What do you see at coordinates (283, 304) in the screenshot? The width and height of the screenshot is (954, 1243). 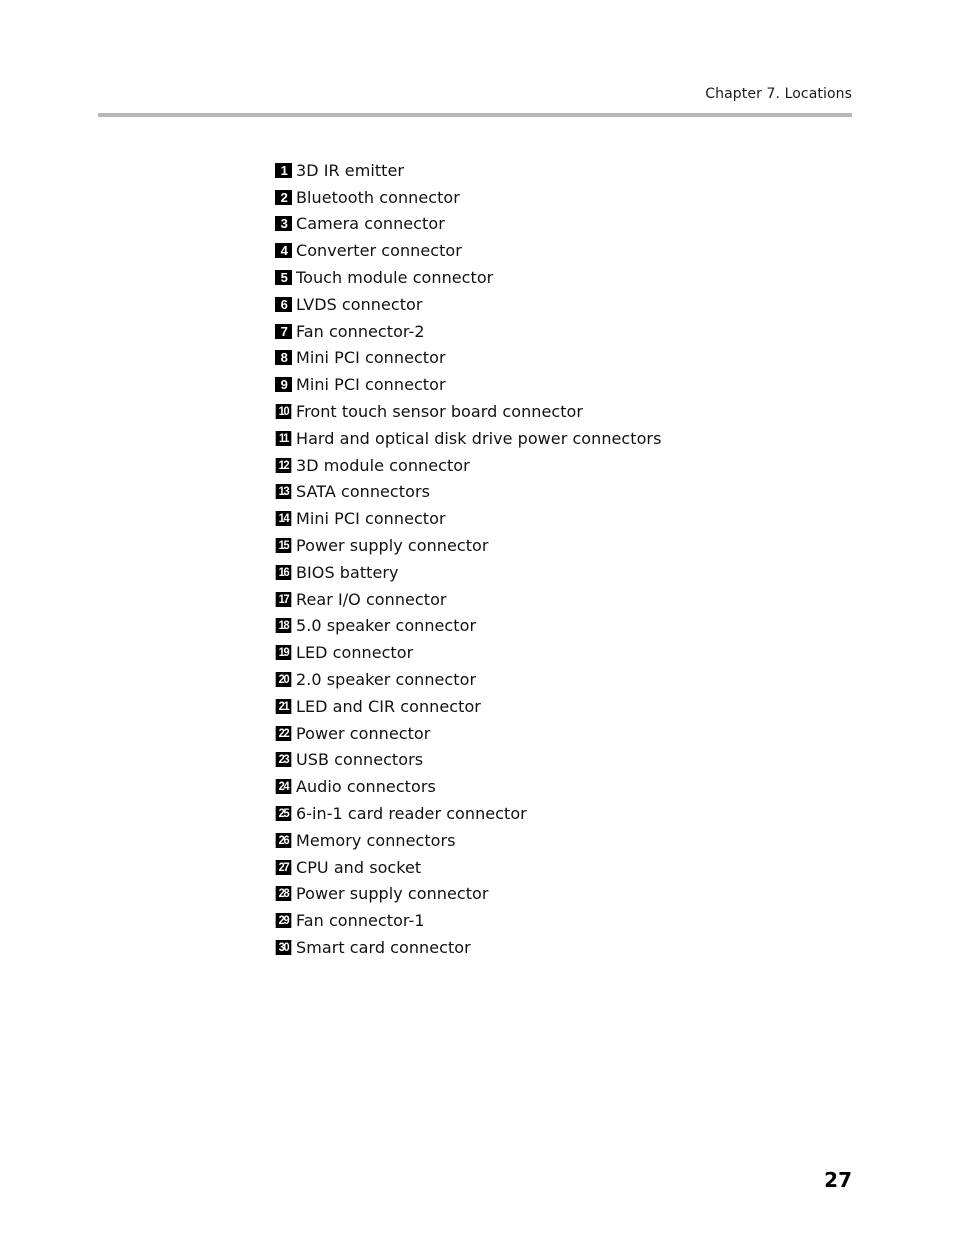 I see `callout-number-badge: 6` at bounding box center [283, 304].